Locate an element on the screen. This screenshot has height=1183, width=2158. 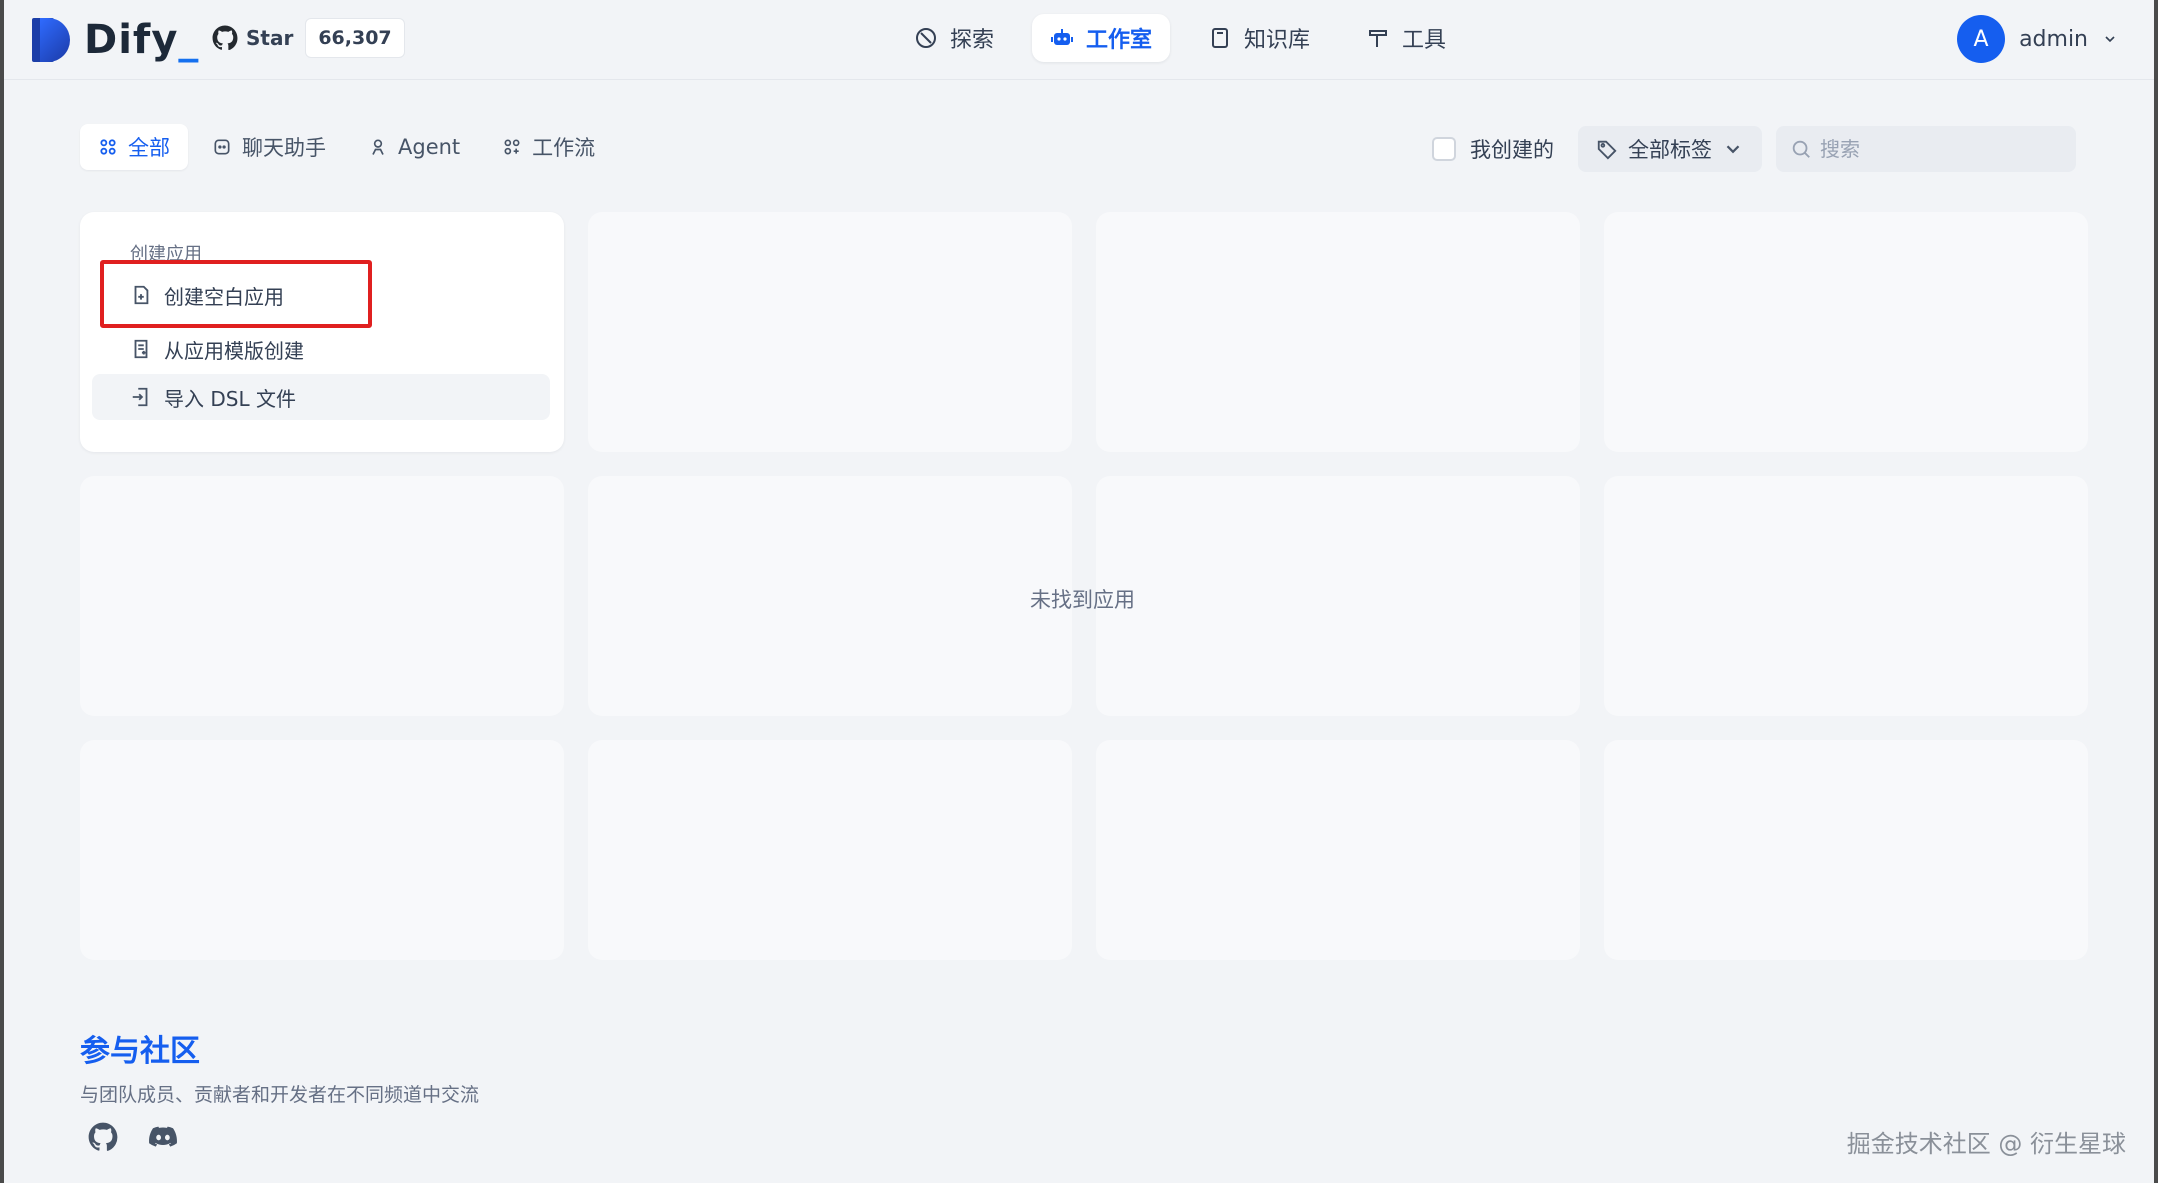
created-by-me-toggle: 我创建的 is located at coordinates (1493, 149).